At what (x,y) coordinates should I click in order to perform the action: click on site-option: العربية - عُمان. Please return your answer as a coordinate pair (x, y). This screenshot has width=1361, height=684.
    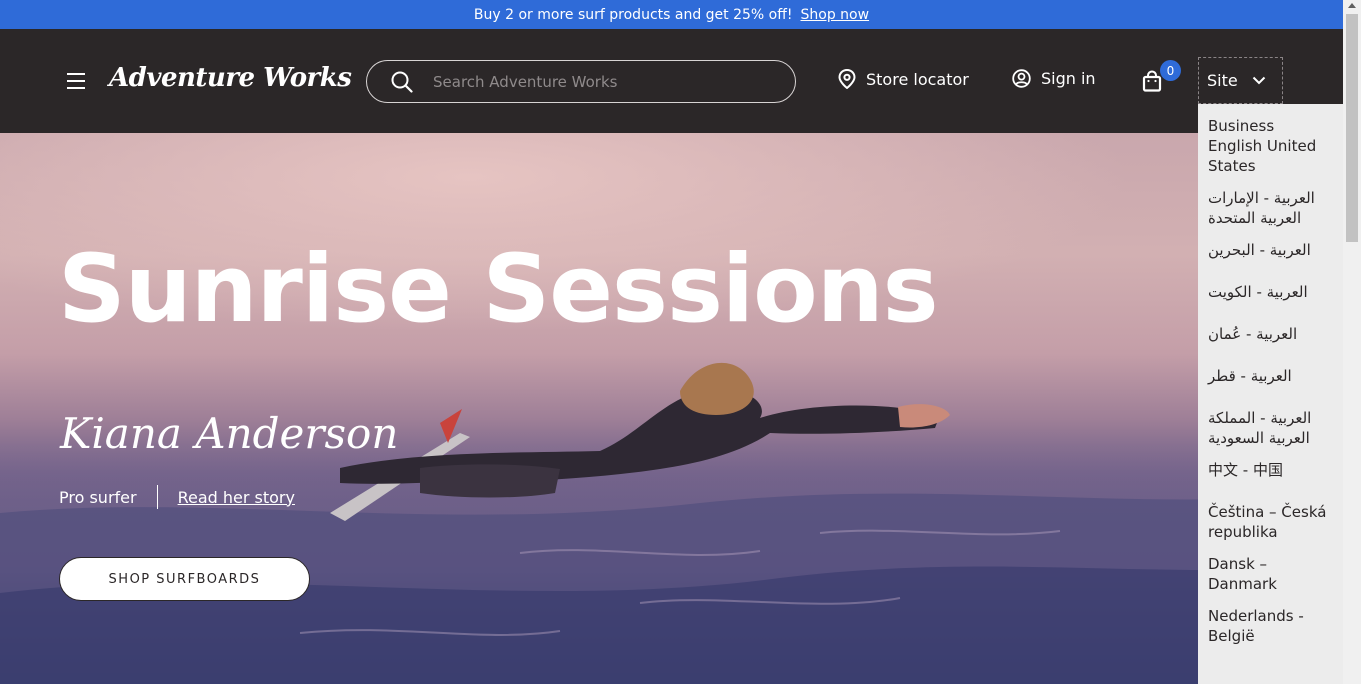
    Looking at the image, I should click on (1270, 339).